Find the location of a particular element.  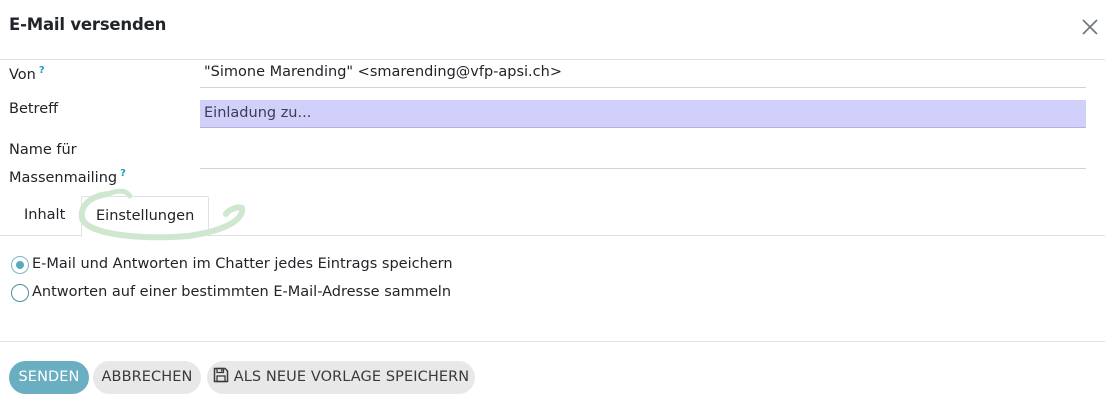

floppy-disk-icon is located at coordinates (220, 375).